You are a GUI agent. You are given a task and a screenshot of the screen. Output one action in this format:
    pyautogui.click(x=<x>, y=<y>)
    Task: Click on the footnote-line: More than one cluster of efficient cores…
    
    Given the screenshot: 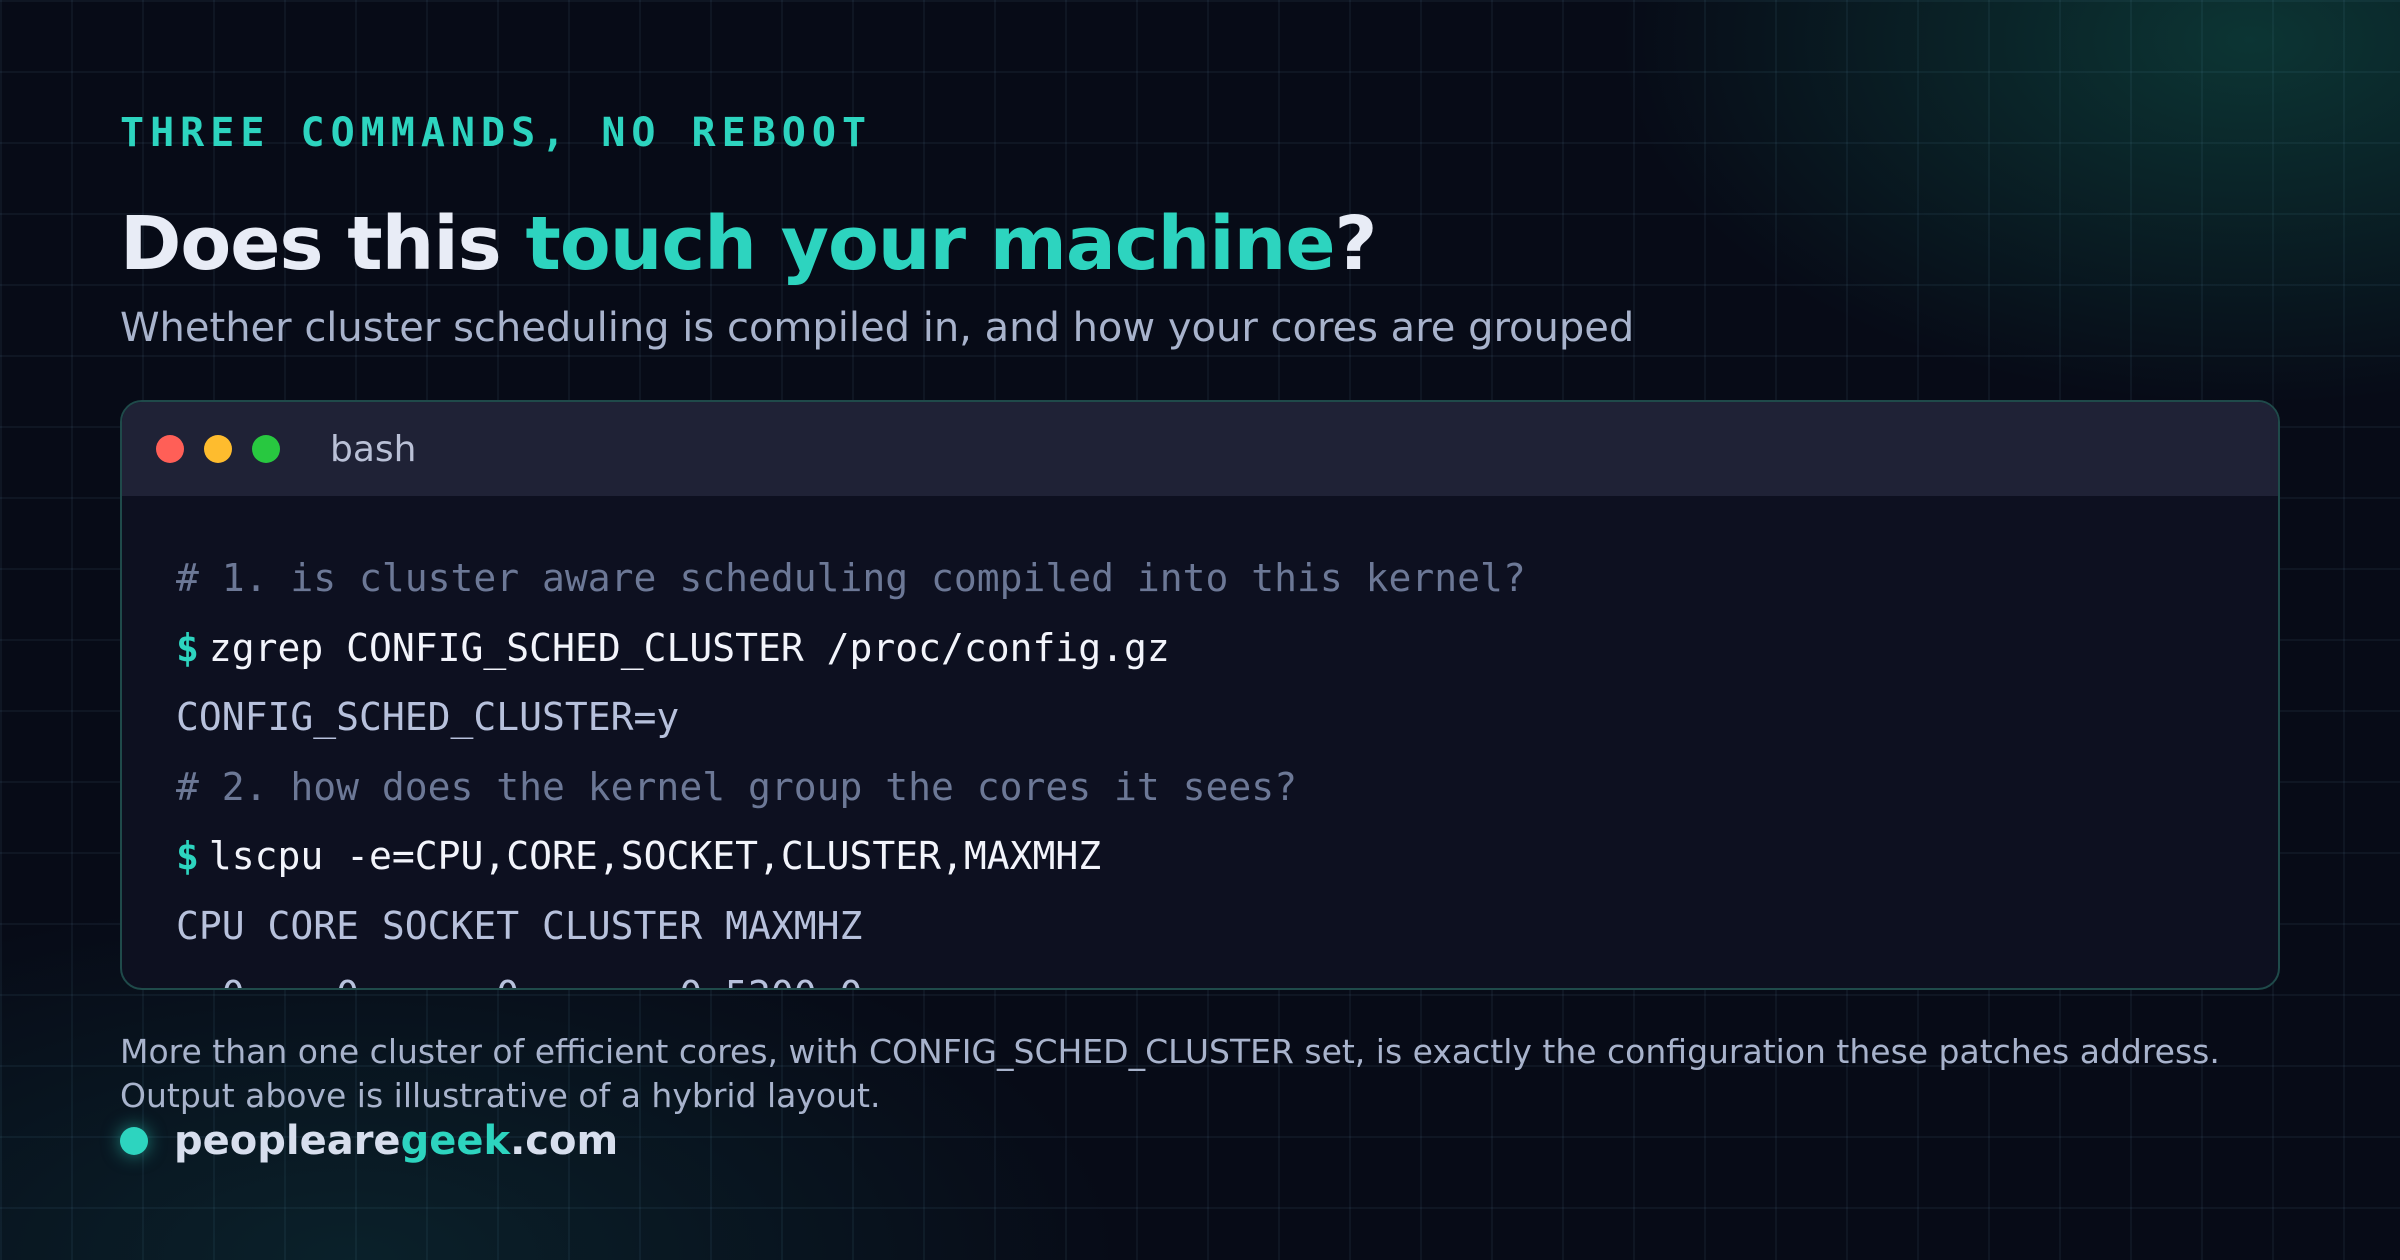 What is the action you would take?
    pyautogui.click(x=1170, y=1051)
    